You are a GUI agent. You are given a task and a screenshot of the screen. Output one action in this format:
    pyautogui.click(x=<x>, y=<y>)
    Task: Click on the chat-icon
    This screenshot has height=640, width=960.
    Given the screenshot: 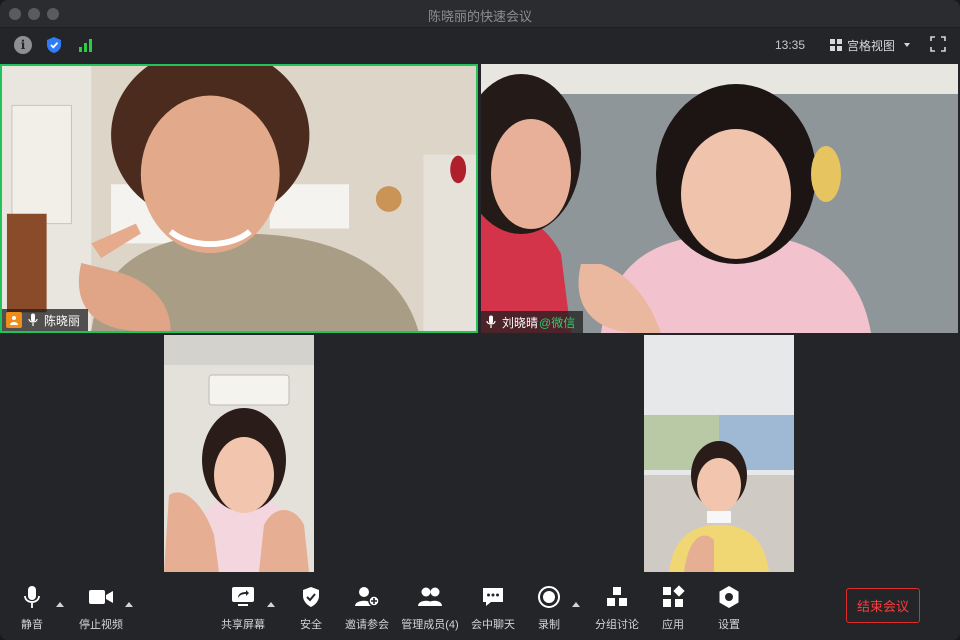 What is the action you would take?
    pyautogui.click(x=493, y=597)
    